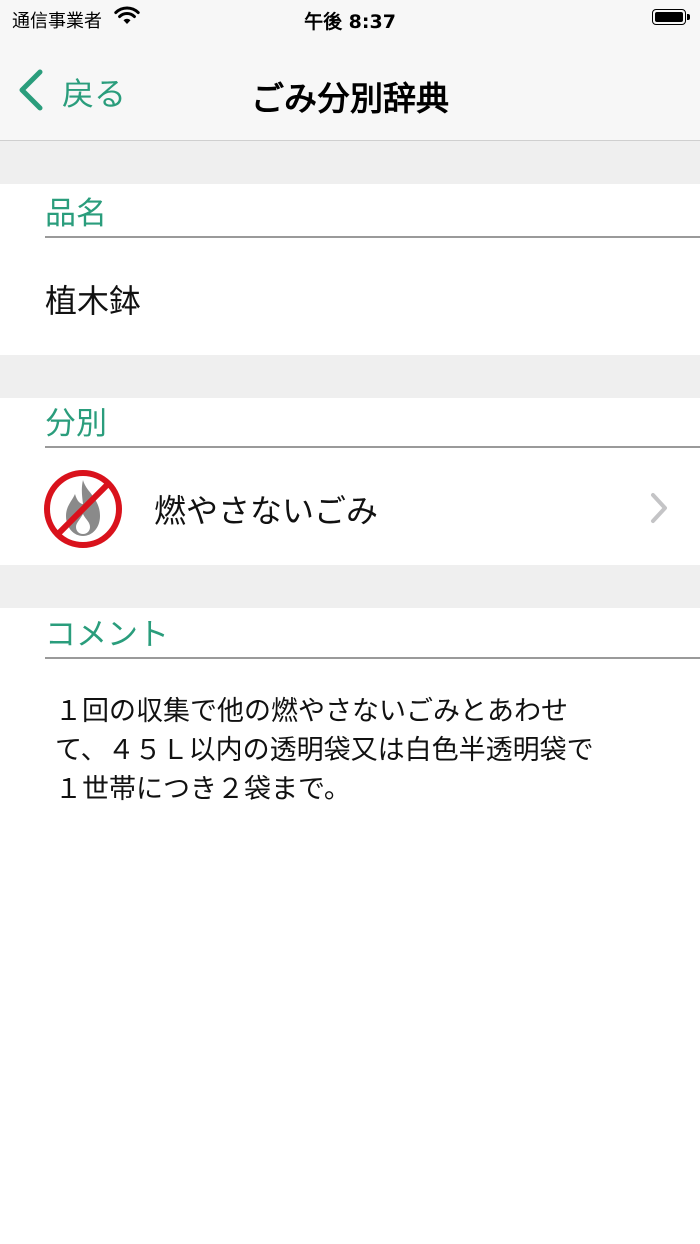  What do you see at coordinates (372, 636) in the screenshot?
I see `comment-header: コメント` at bounding box center [372, 636].